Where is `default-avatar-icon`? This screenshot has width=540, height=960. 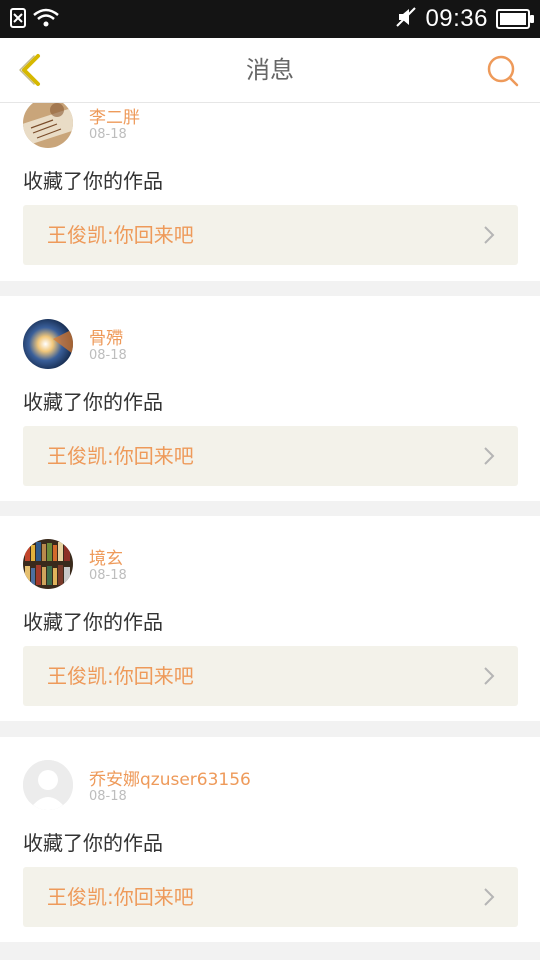
default-avatar-icon is located at coordinates (48, 785).